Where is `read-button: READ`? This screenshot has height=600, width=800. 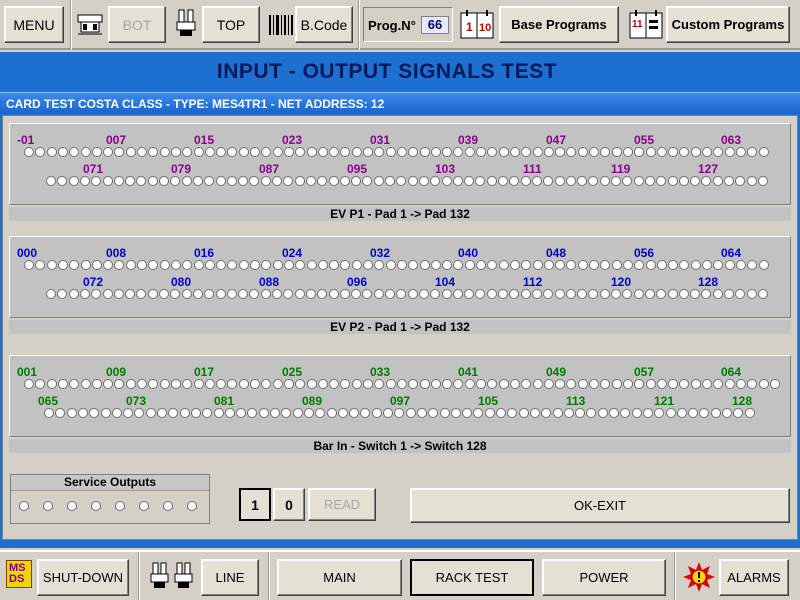
read-button: READ is located at coordinates (342, 504).